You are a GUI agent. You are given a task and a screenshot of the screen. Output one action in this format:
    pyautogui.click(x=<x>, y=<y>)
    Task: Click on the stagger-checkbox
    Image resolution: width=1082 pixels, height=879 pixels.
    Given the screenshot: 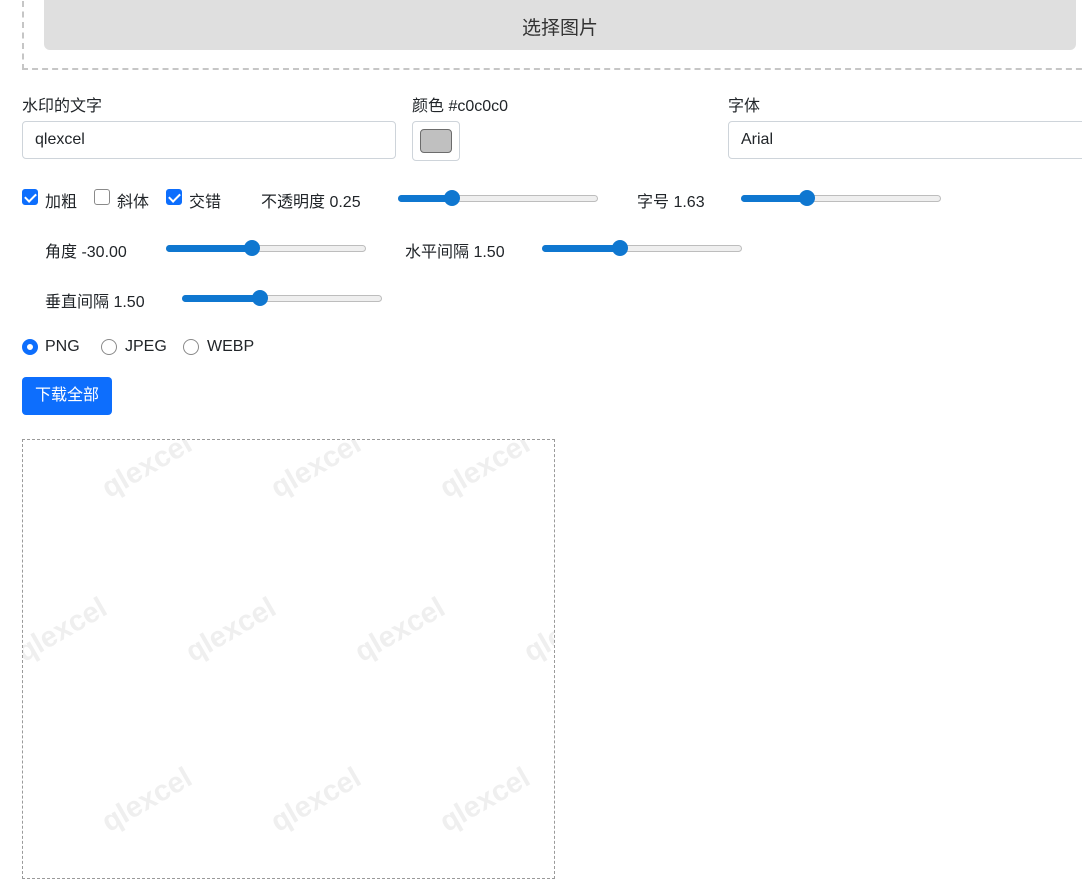 What is the action you would take?
    pyautogui.click(x=174, y=197)
    